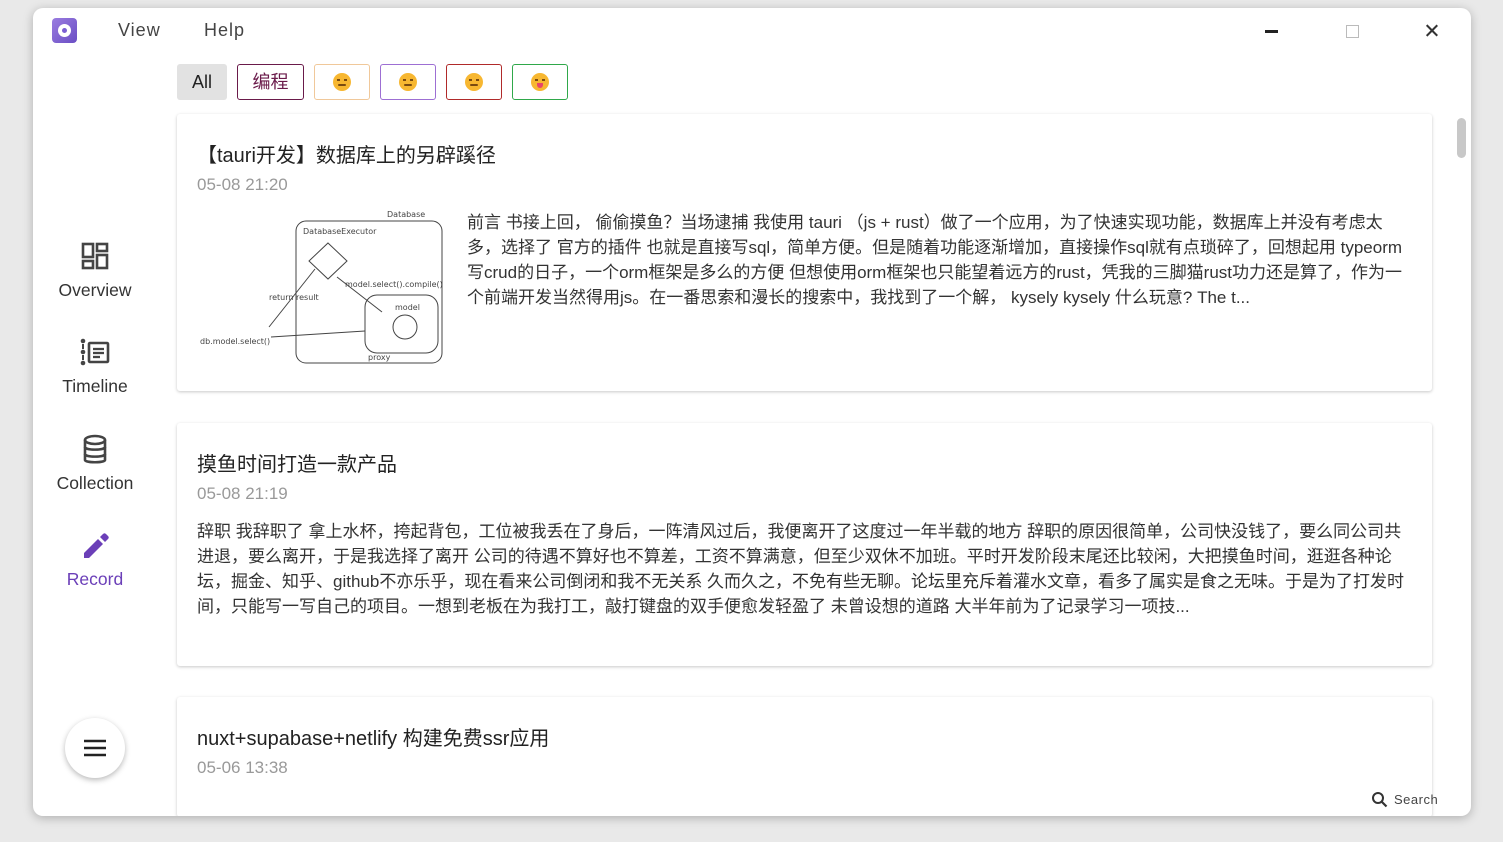 Image resolution: width=1503 pixels, height=842 pixels. Describe the element at coordinates (1380, 800) in the screenshot. I see `search-icon` at that location.